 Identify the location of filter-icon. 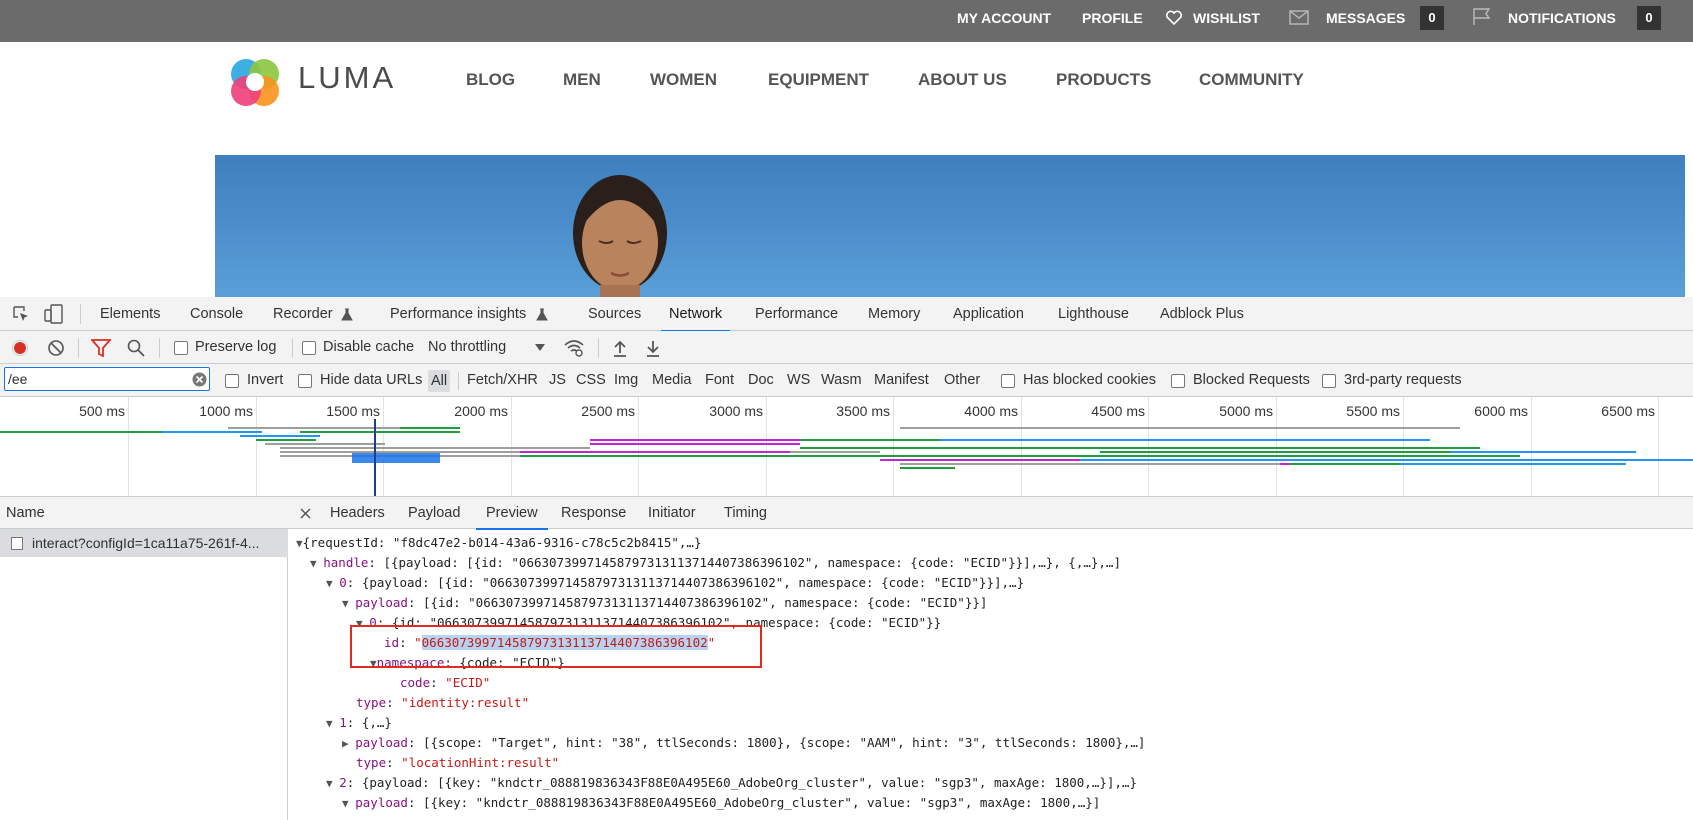
(101, 348).